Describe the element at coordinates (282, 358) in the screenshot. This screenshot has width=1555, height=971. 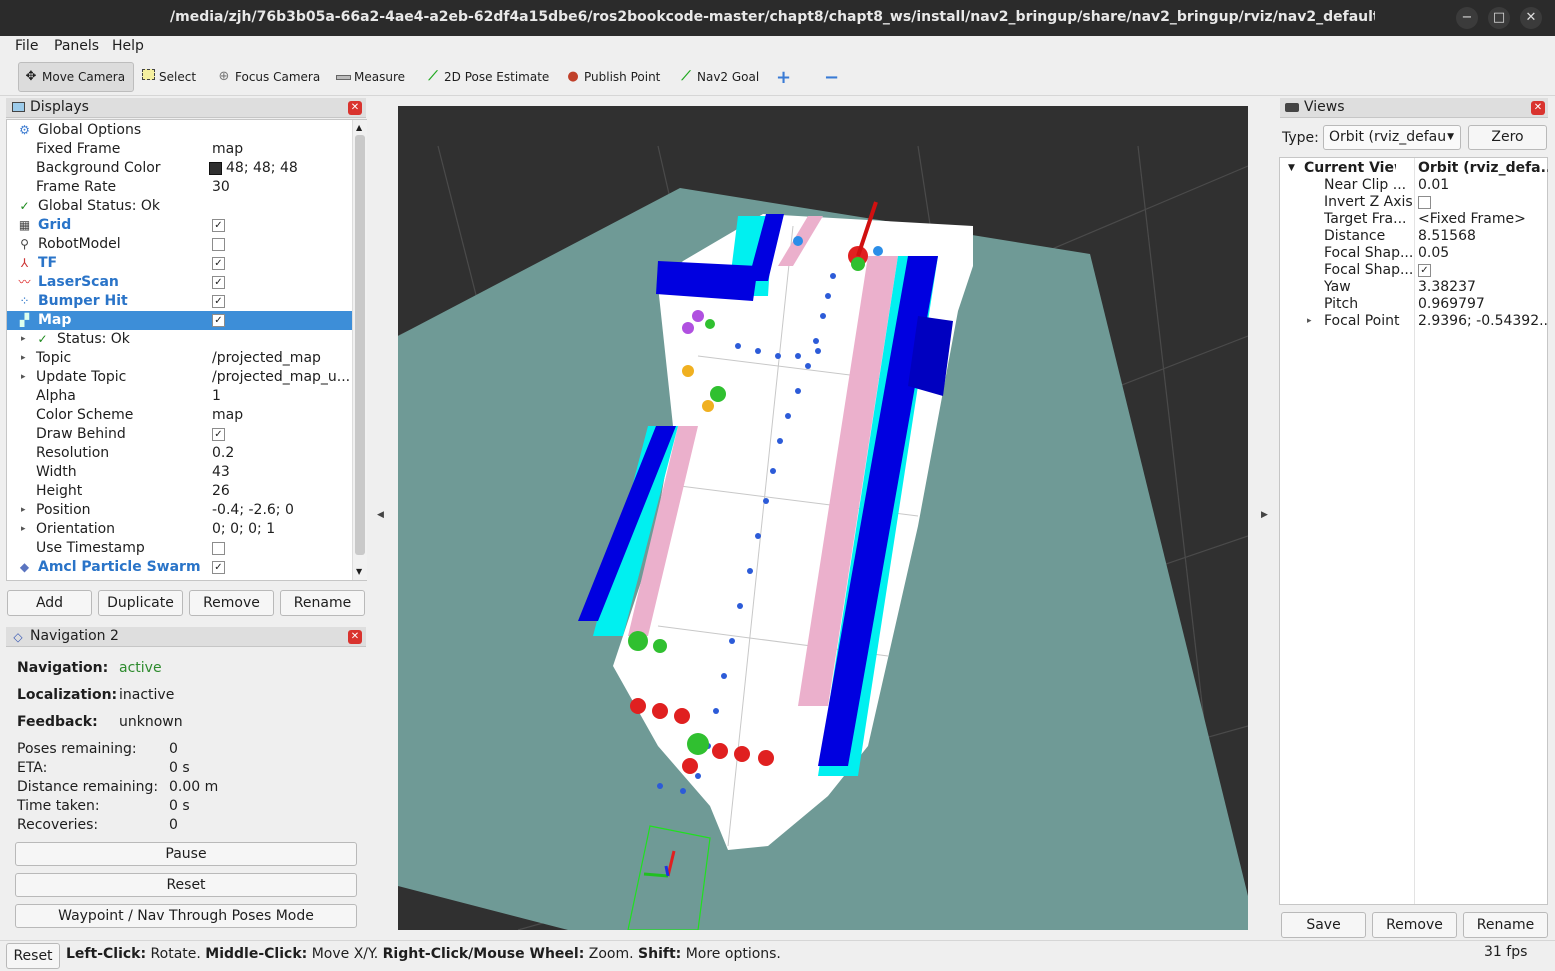
I see `tree-value: /projected_map` at that location.